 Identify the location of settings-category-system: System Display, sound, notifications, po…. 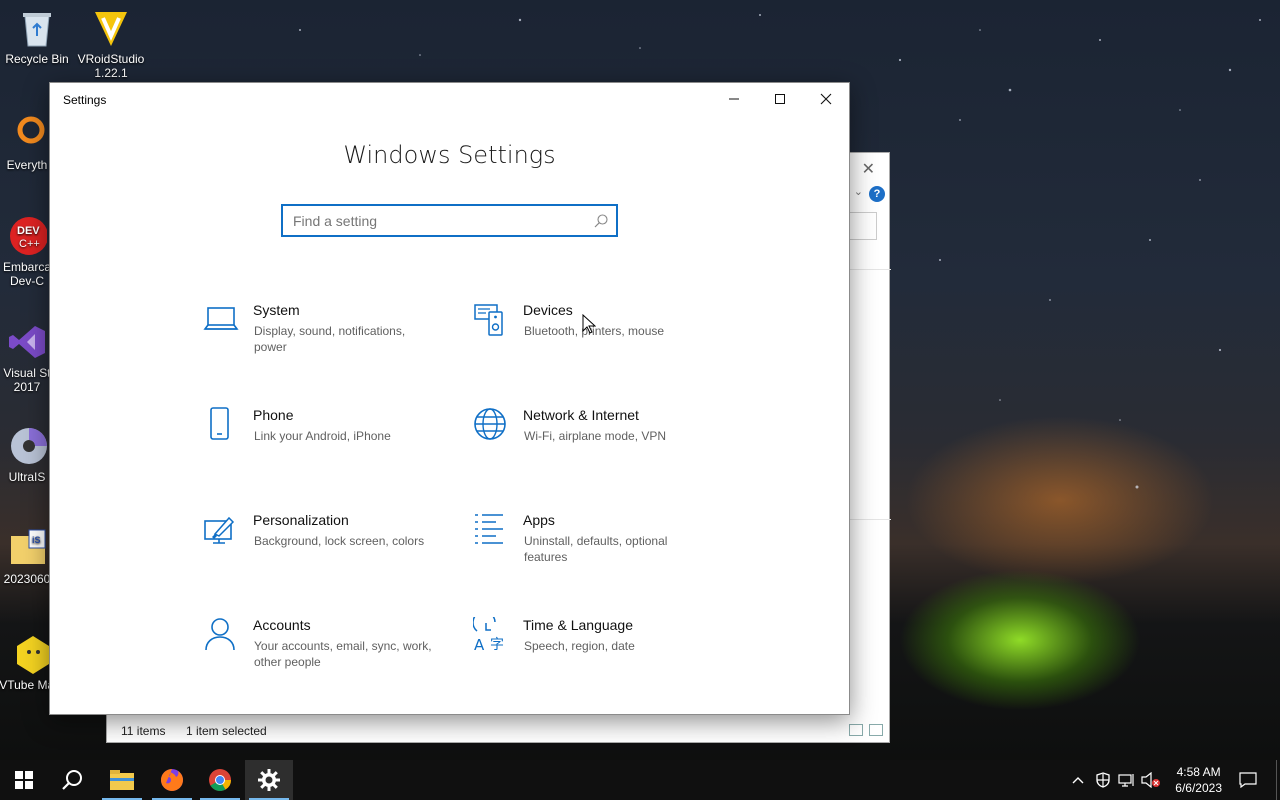
(328, 342).